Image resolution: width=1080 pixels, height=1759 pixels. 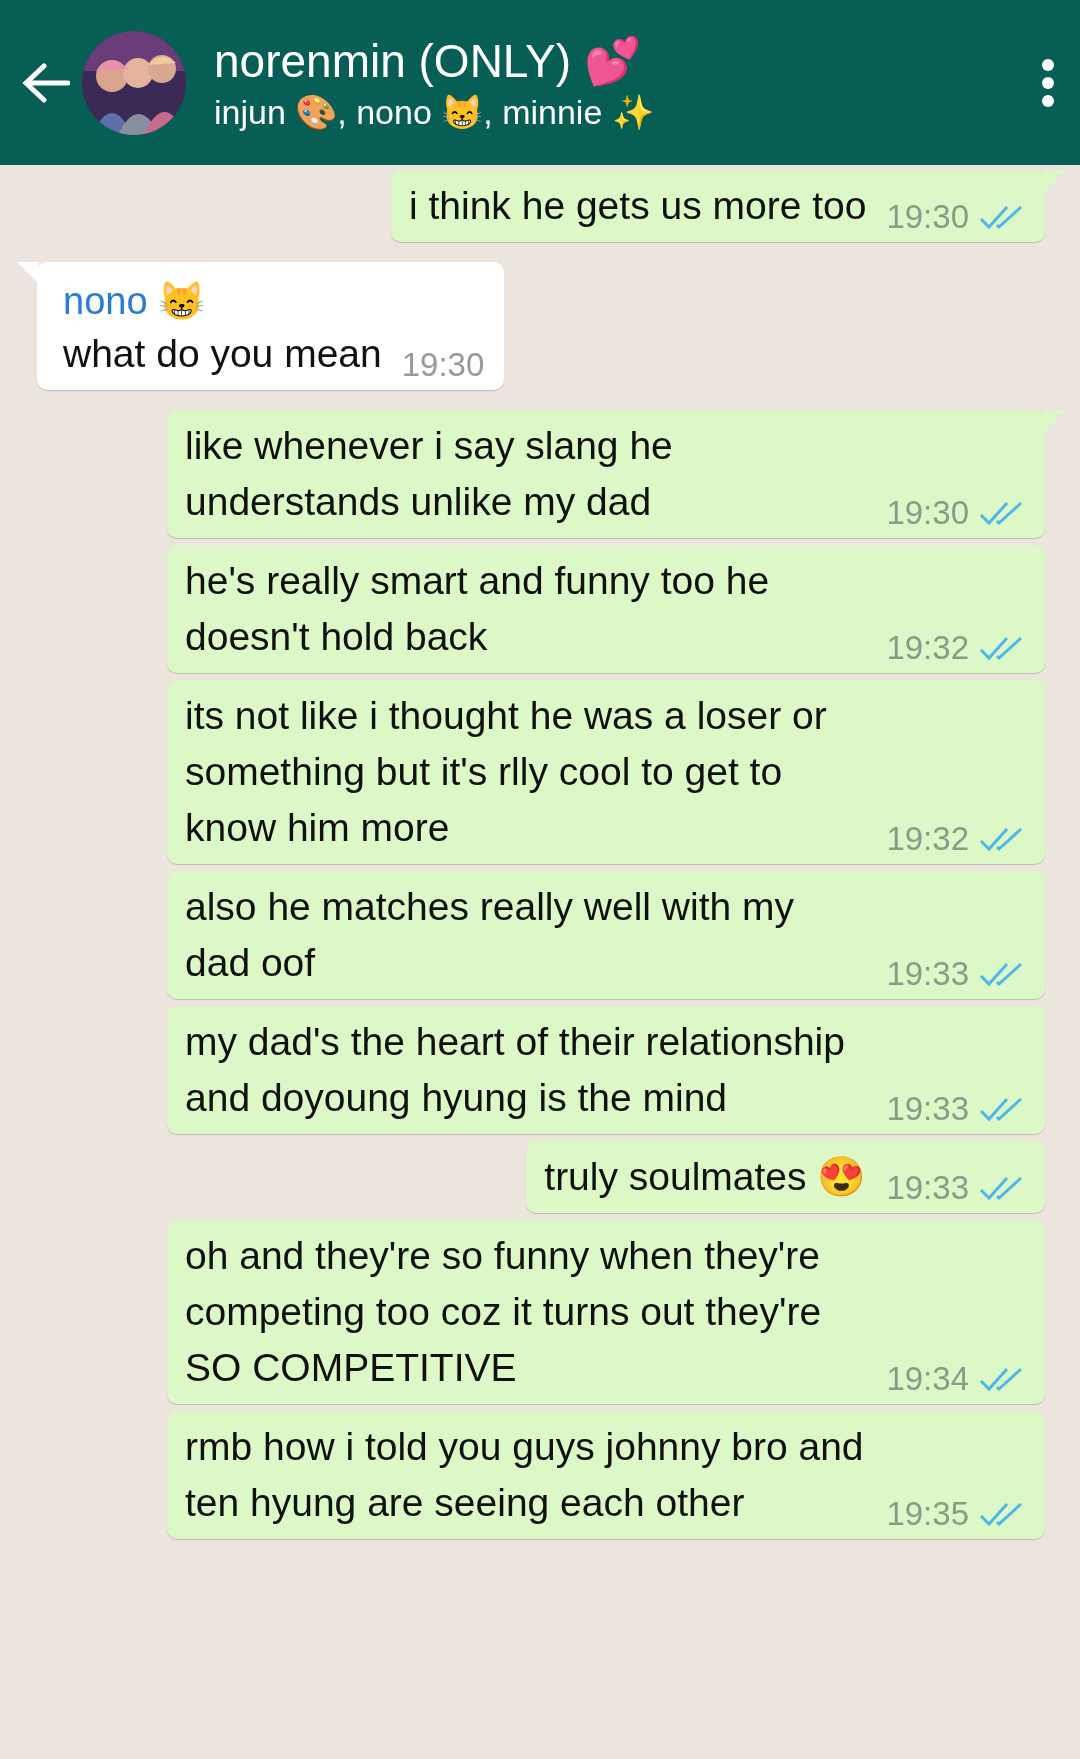 What do you see at coordinates (429, 474) in the screenshot?
I see `message-text: like whenever i say slang he understands unlike my dad` at bounding box center [429, 474].